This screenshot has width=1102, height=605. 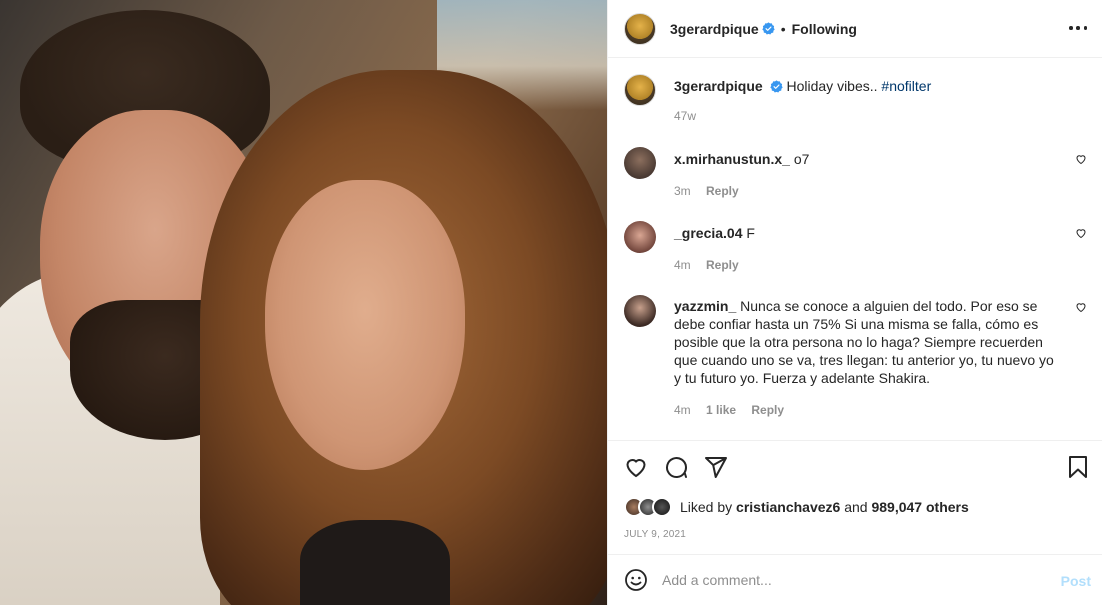 What do you see at coordinates (824, 29) in the screenshot?
I see `following-button: Following` at bounding box center [824, 29].